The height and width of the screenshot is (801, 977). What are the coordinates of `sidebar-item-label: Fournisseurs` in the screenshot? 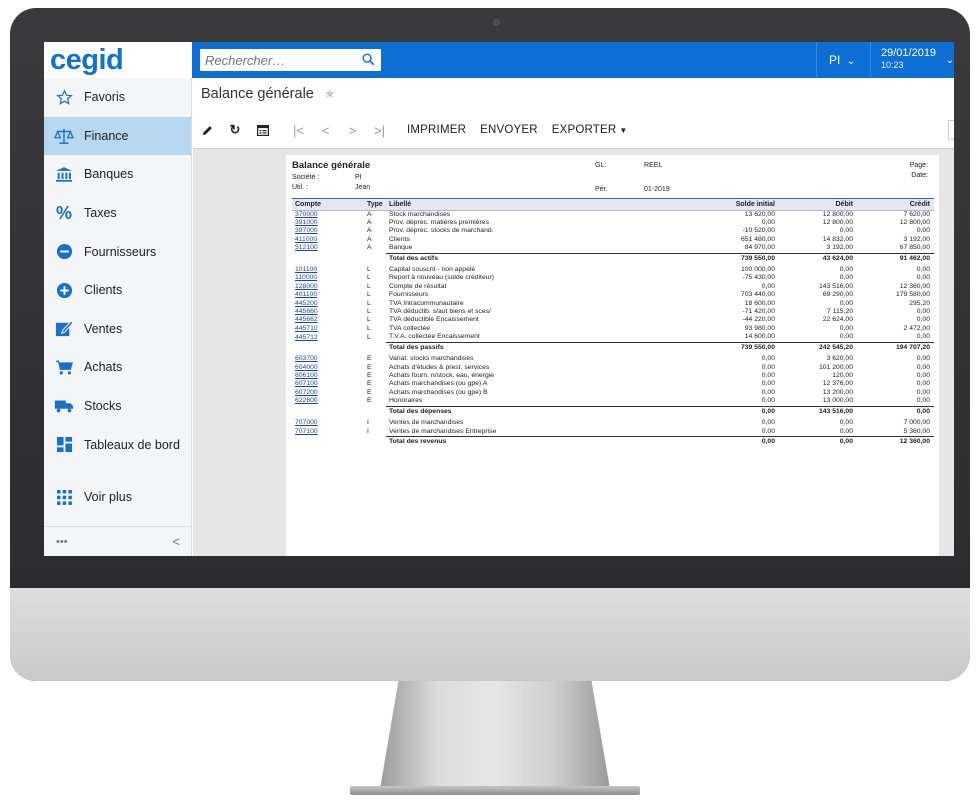 It's located at (120, 251).